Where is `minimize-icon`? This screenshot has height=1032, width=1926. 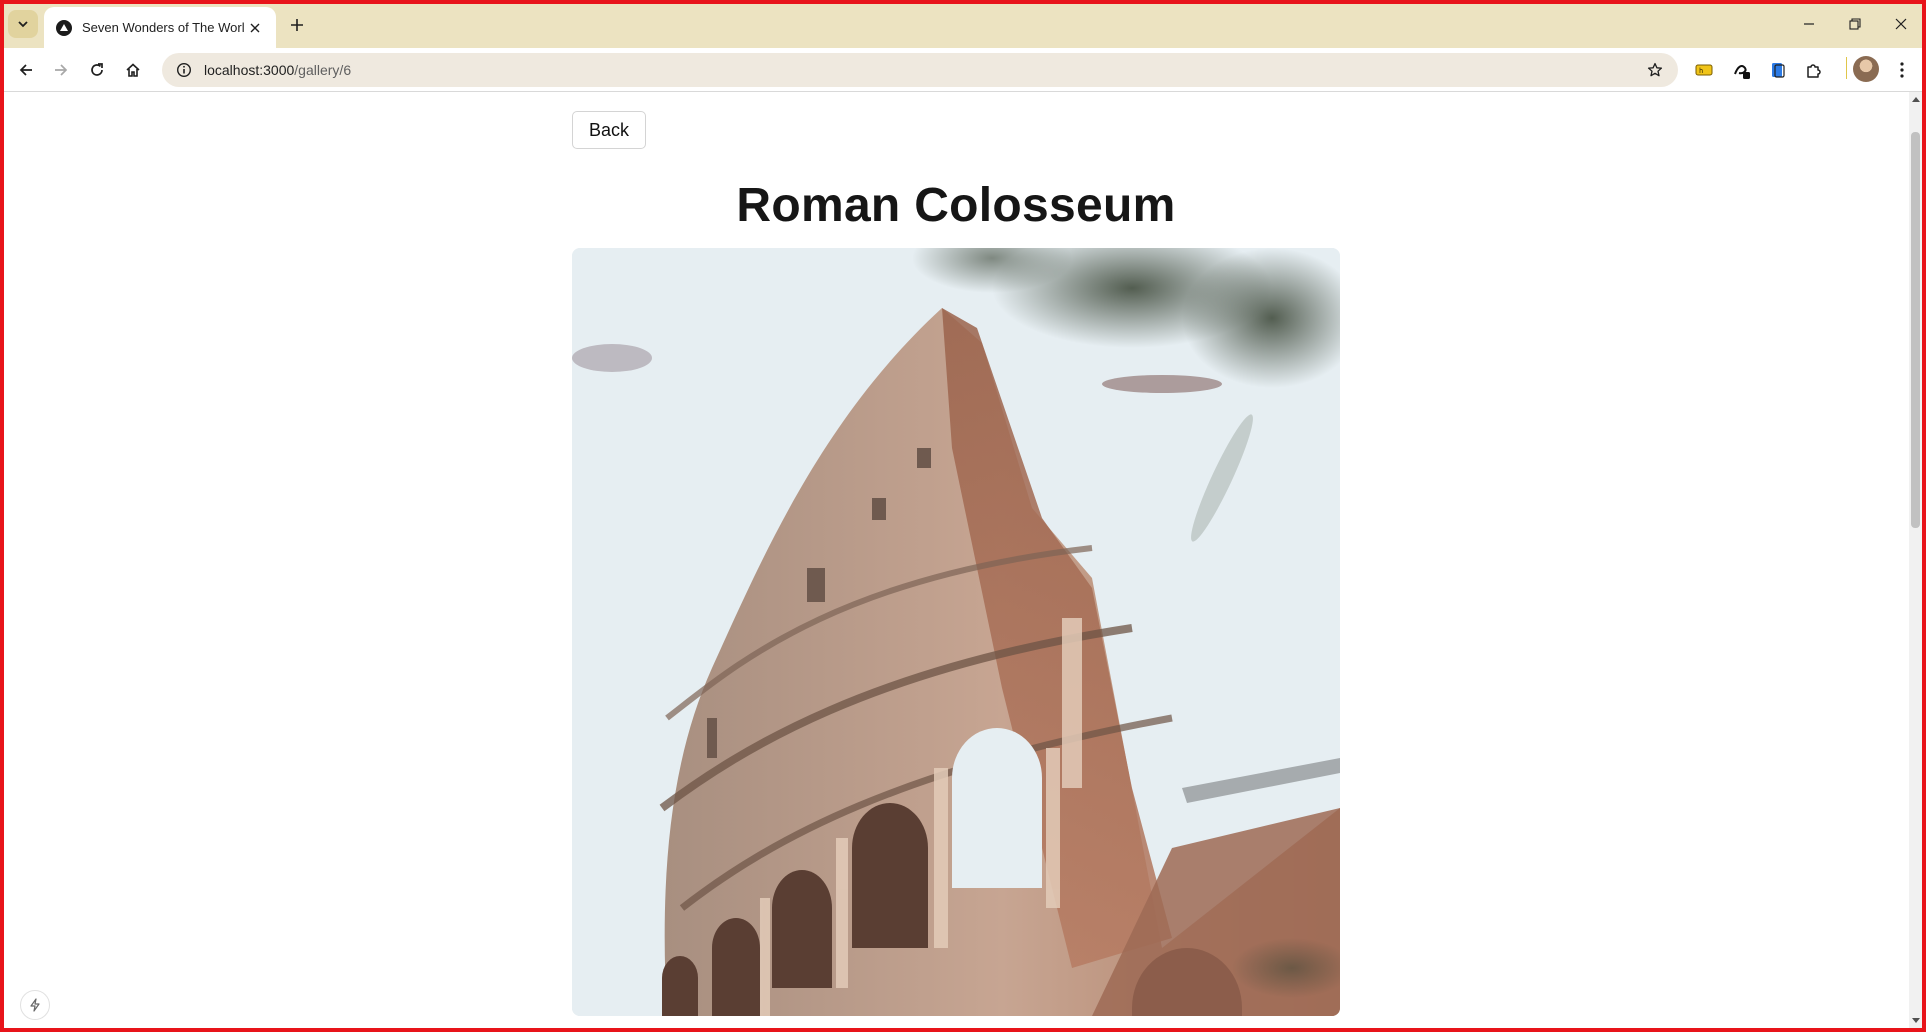
minimize-icon is located at coordinates (1809, 24).